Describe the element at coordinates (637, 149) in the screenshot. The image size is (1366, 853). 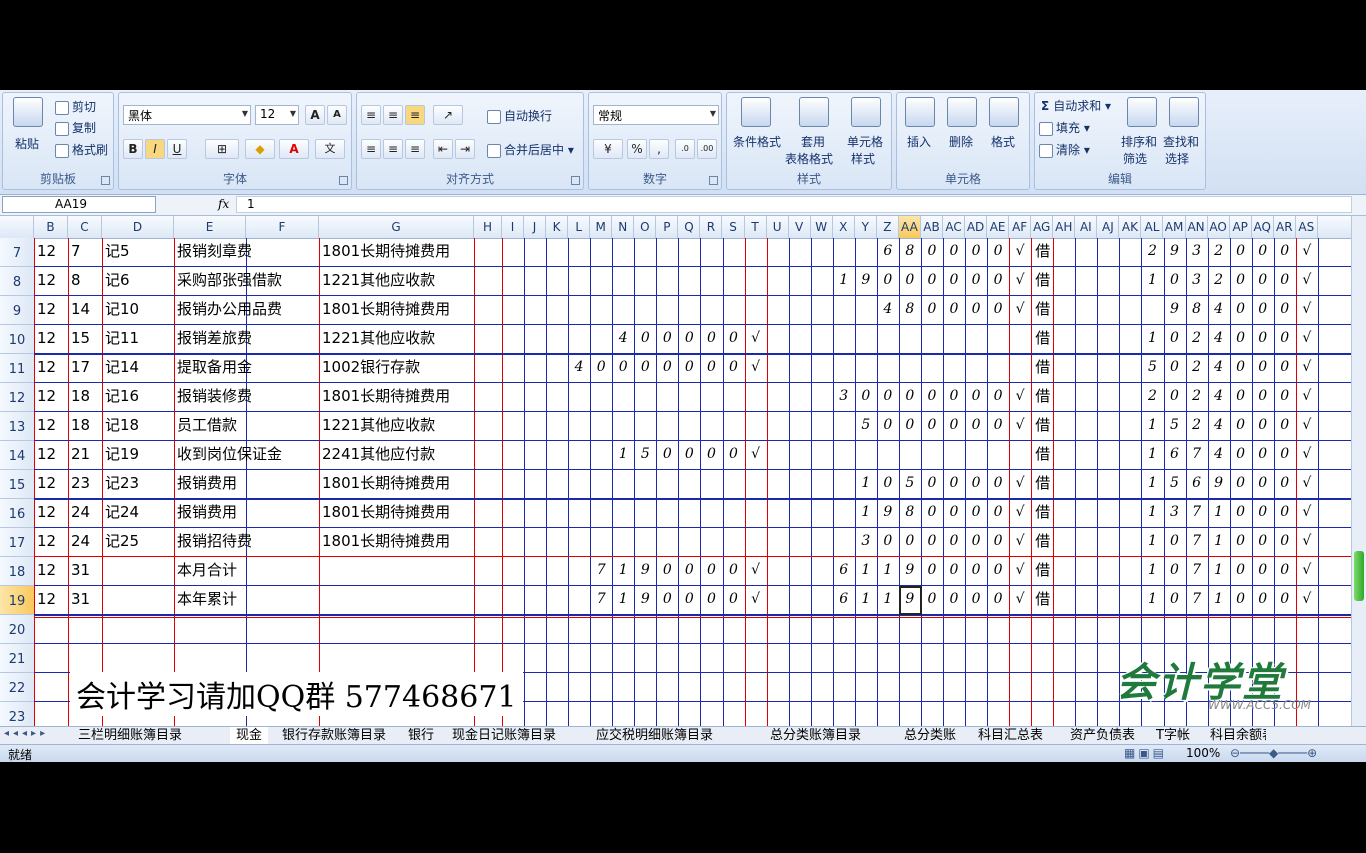
I see `percent-button: %` at that location.